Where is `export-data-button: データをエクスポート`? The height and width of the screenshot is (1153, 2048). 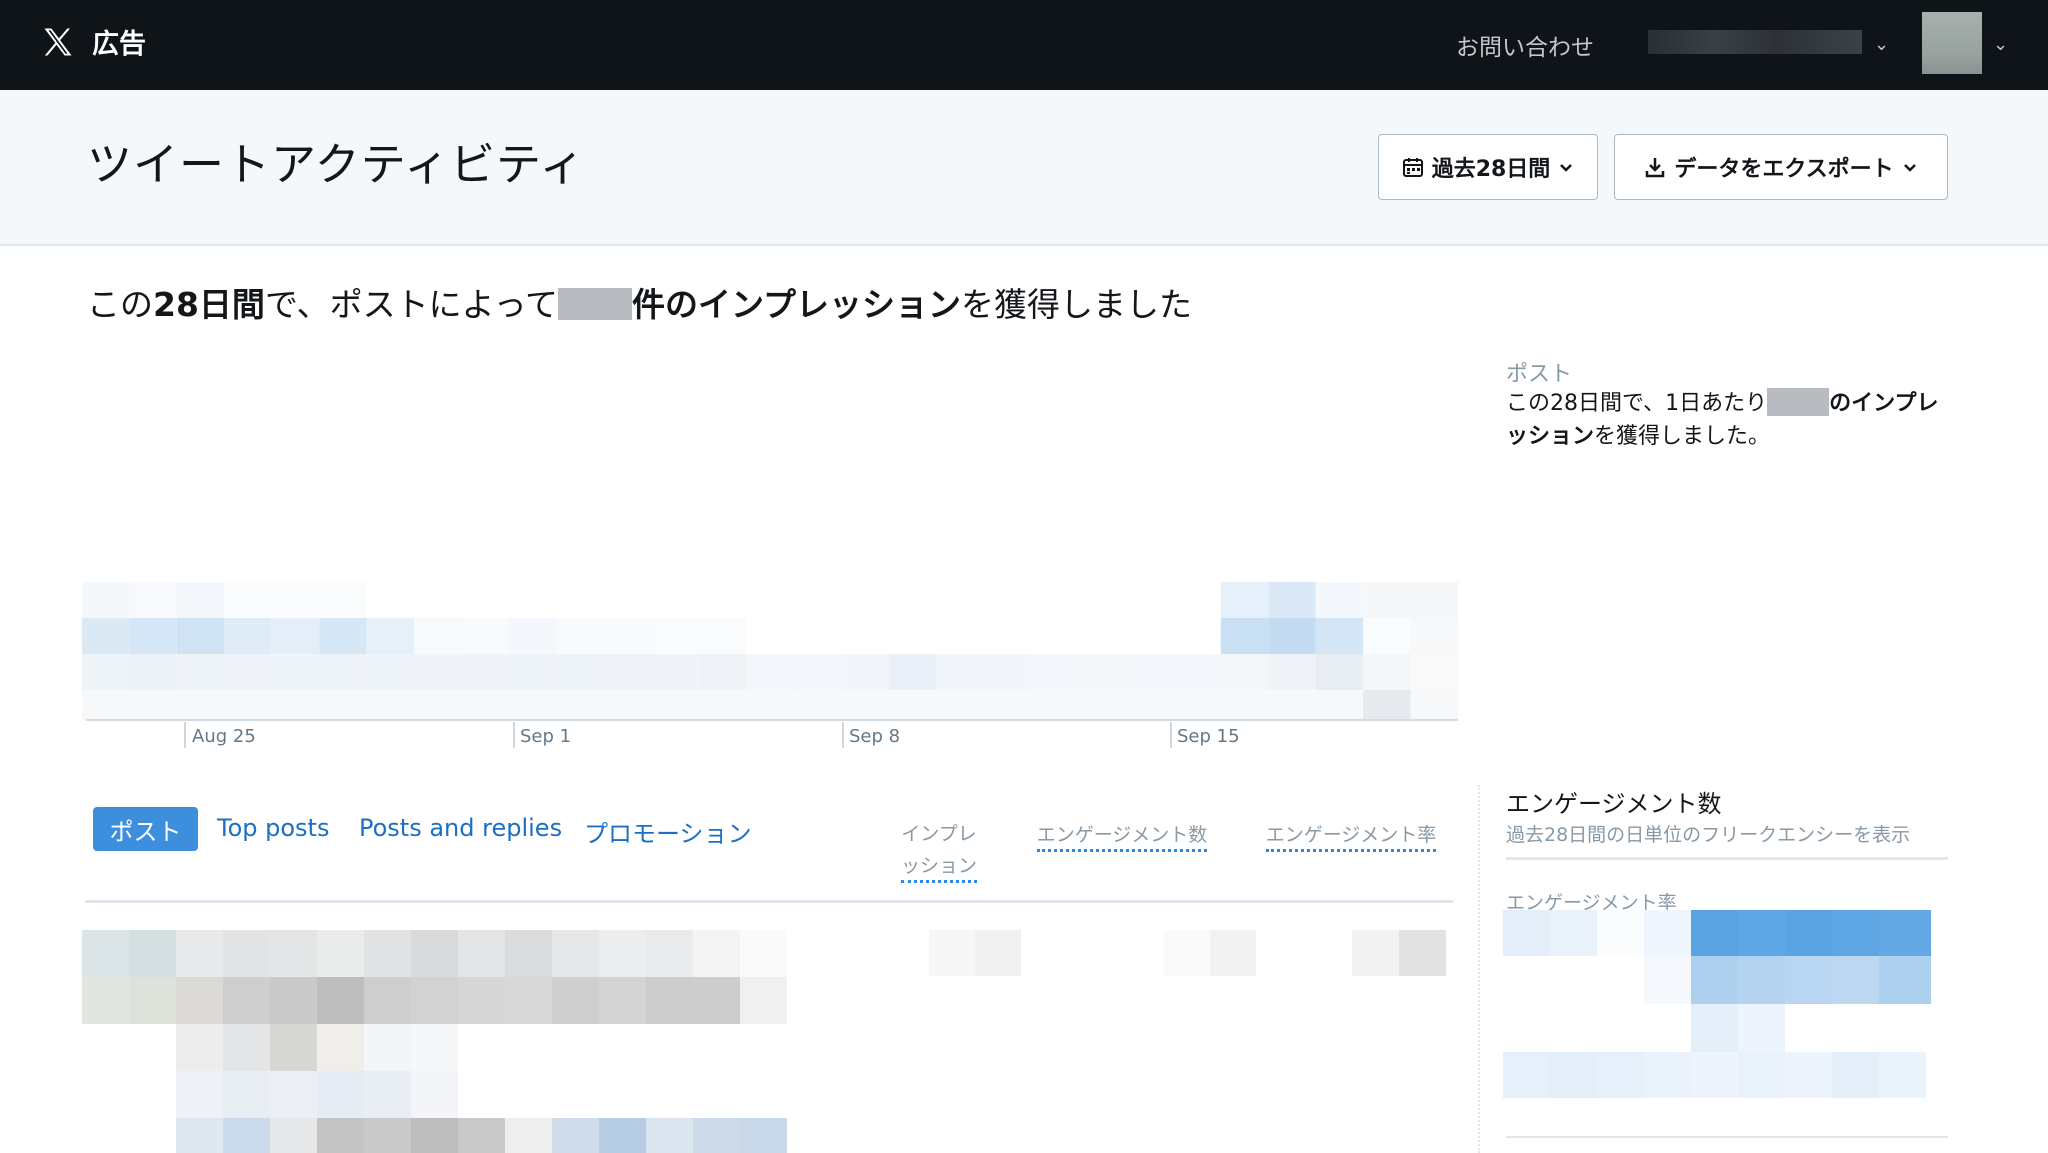
export-data-button: データをエクスポート is located at coordinates (1781, 167).